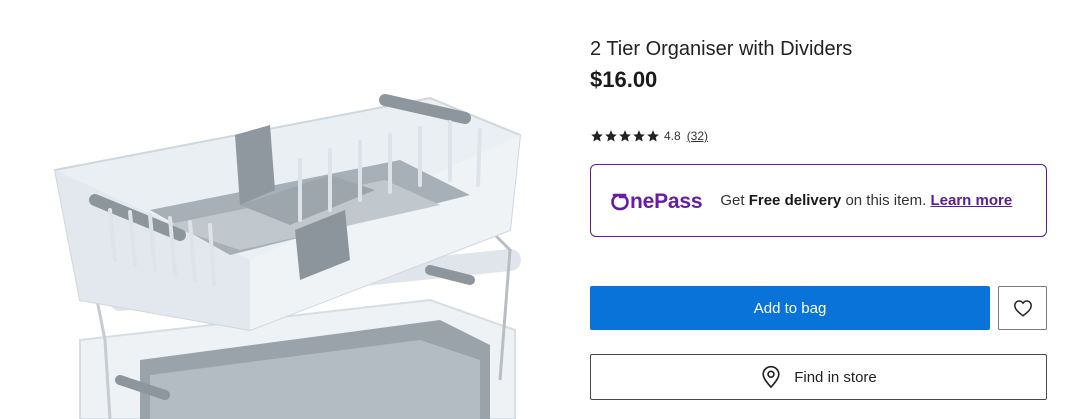 Image resolution: width=1080 pixels, height=419 pixels. I want to click on add-to-bag-button: Add to bag, so click(790, 308).